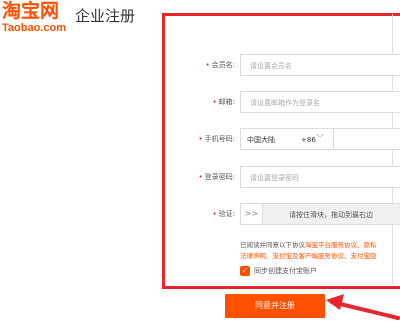 This screenshot has width=400, height=331. What do you see at coordinates (285, 103) in the screenshot?
I see `email-placeholder: 请设置邮箱作为登录名` at bounding box center [285, 103].